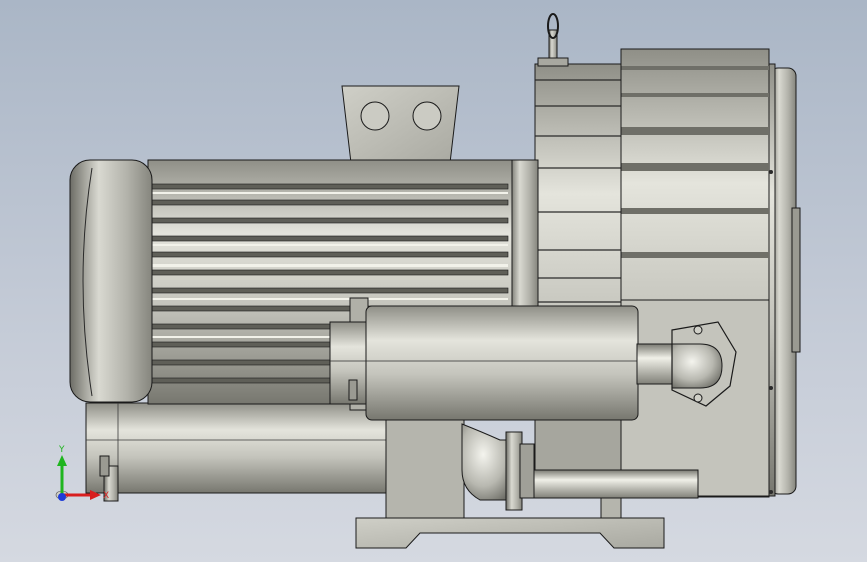 The height and width of the screenshot is (562, 867). I want to click on lifting-eye-bolt, so click(553, 40).